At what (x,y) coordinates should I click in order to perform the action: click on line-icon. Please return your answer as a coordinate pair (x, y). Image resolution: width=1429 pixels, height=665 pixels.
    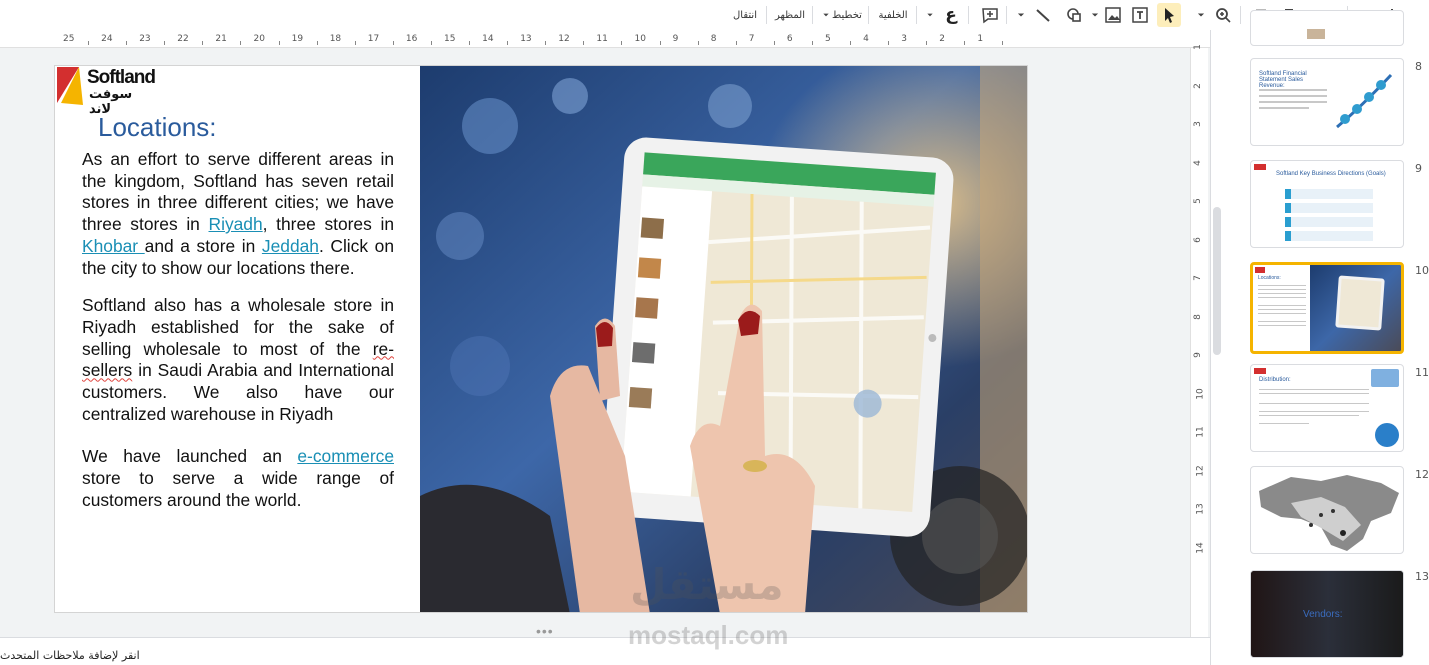
    Looking at the image, I should click on (1043, 15).